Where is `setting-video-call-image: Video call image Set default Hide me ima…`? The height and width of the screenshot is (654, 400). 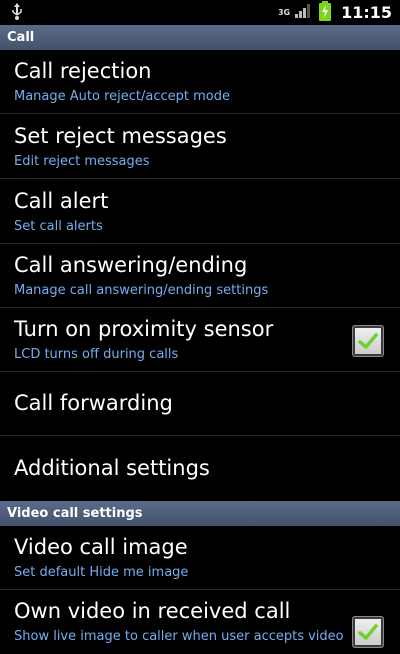 setting-video-call-image: Video call image Set default Hide me ima… is located at coordinates (200, 558).